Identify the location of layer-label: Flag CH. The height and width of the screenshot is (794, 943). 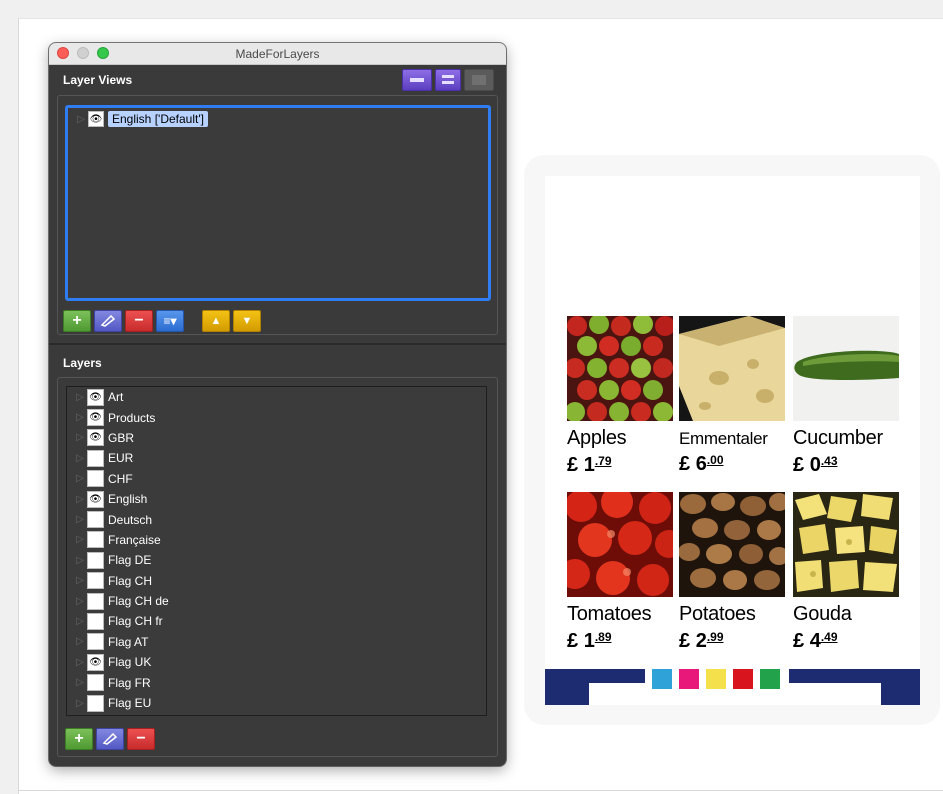
(130, 581).